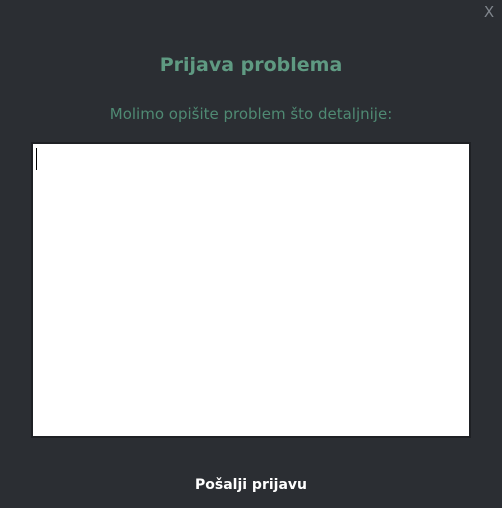 The image size is (502, 508). What do you see at coordinates (489, 12) in the screenshot?
I see `close-button: X` at bounding box center [489, 12].